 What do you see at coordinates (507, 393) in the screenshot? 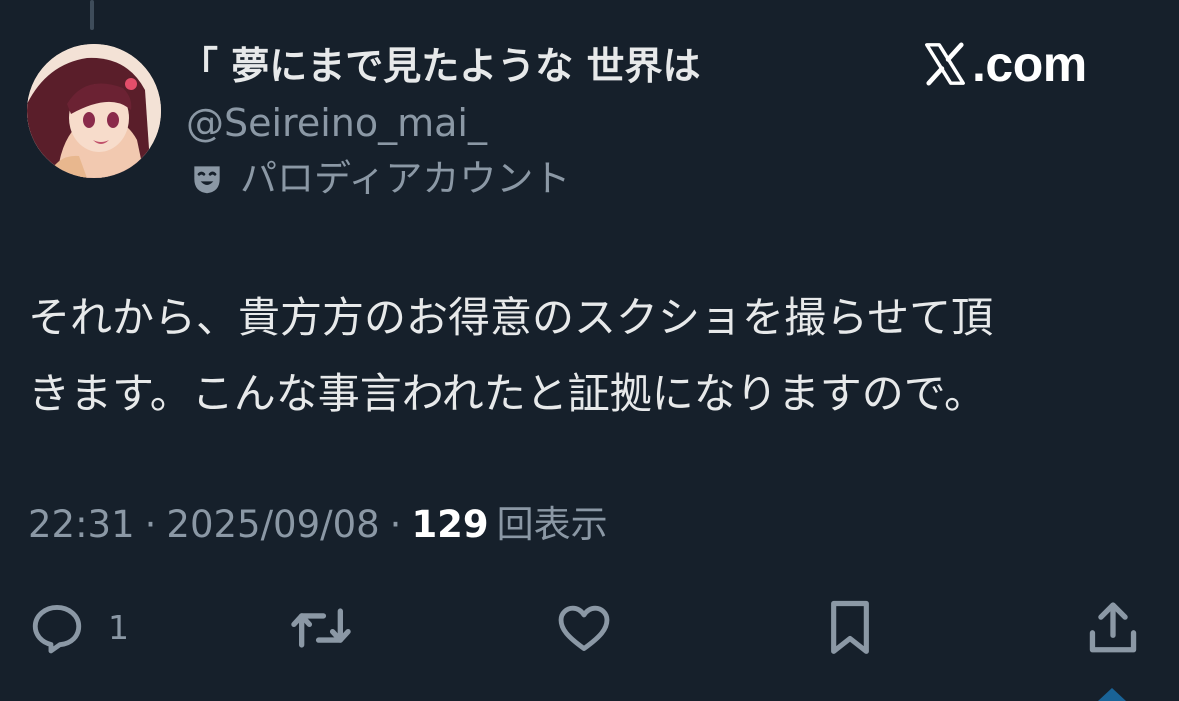
I see `tweet-line: きます。こんな事言われたと証拠になりますので。` at bounding box center [507, 393].